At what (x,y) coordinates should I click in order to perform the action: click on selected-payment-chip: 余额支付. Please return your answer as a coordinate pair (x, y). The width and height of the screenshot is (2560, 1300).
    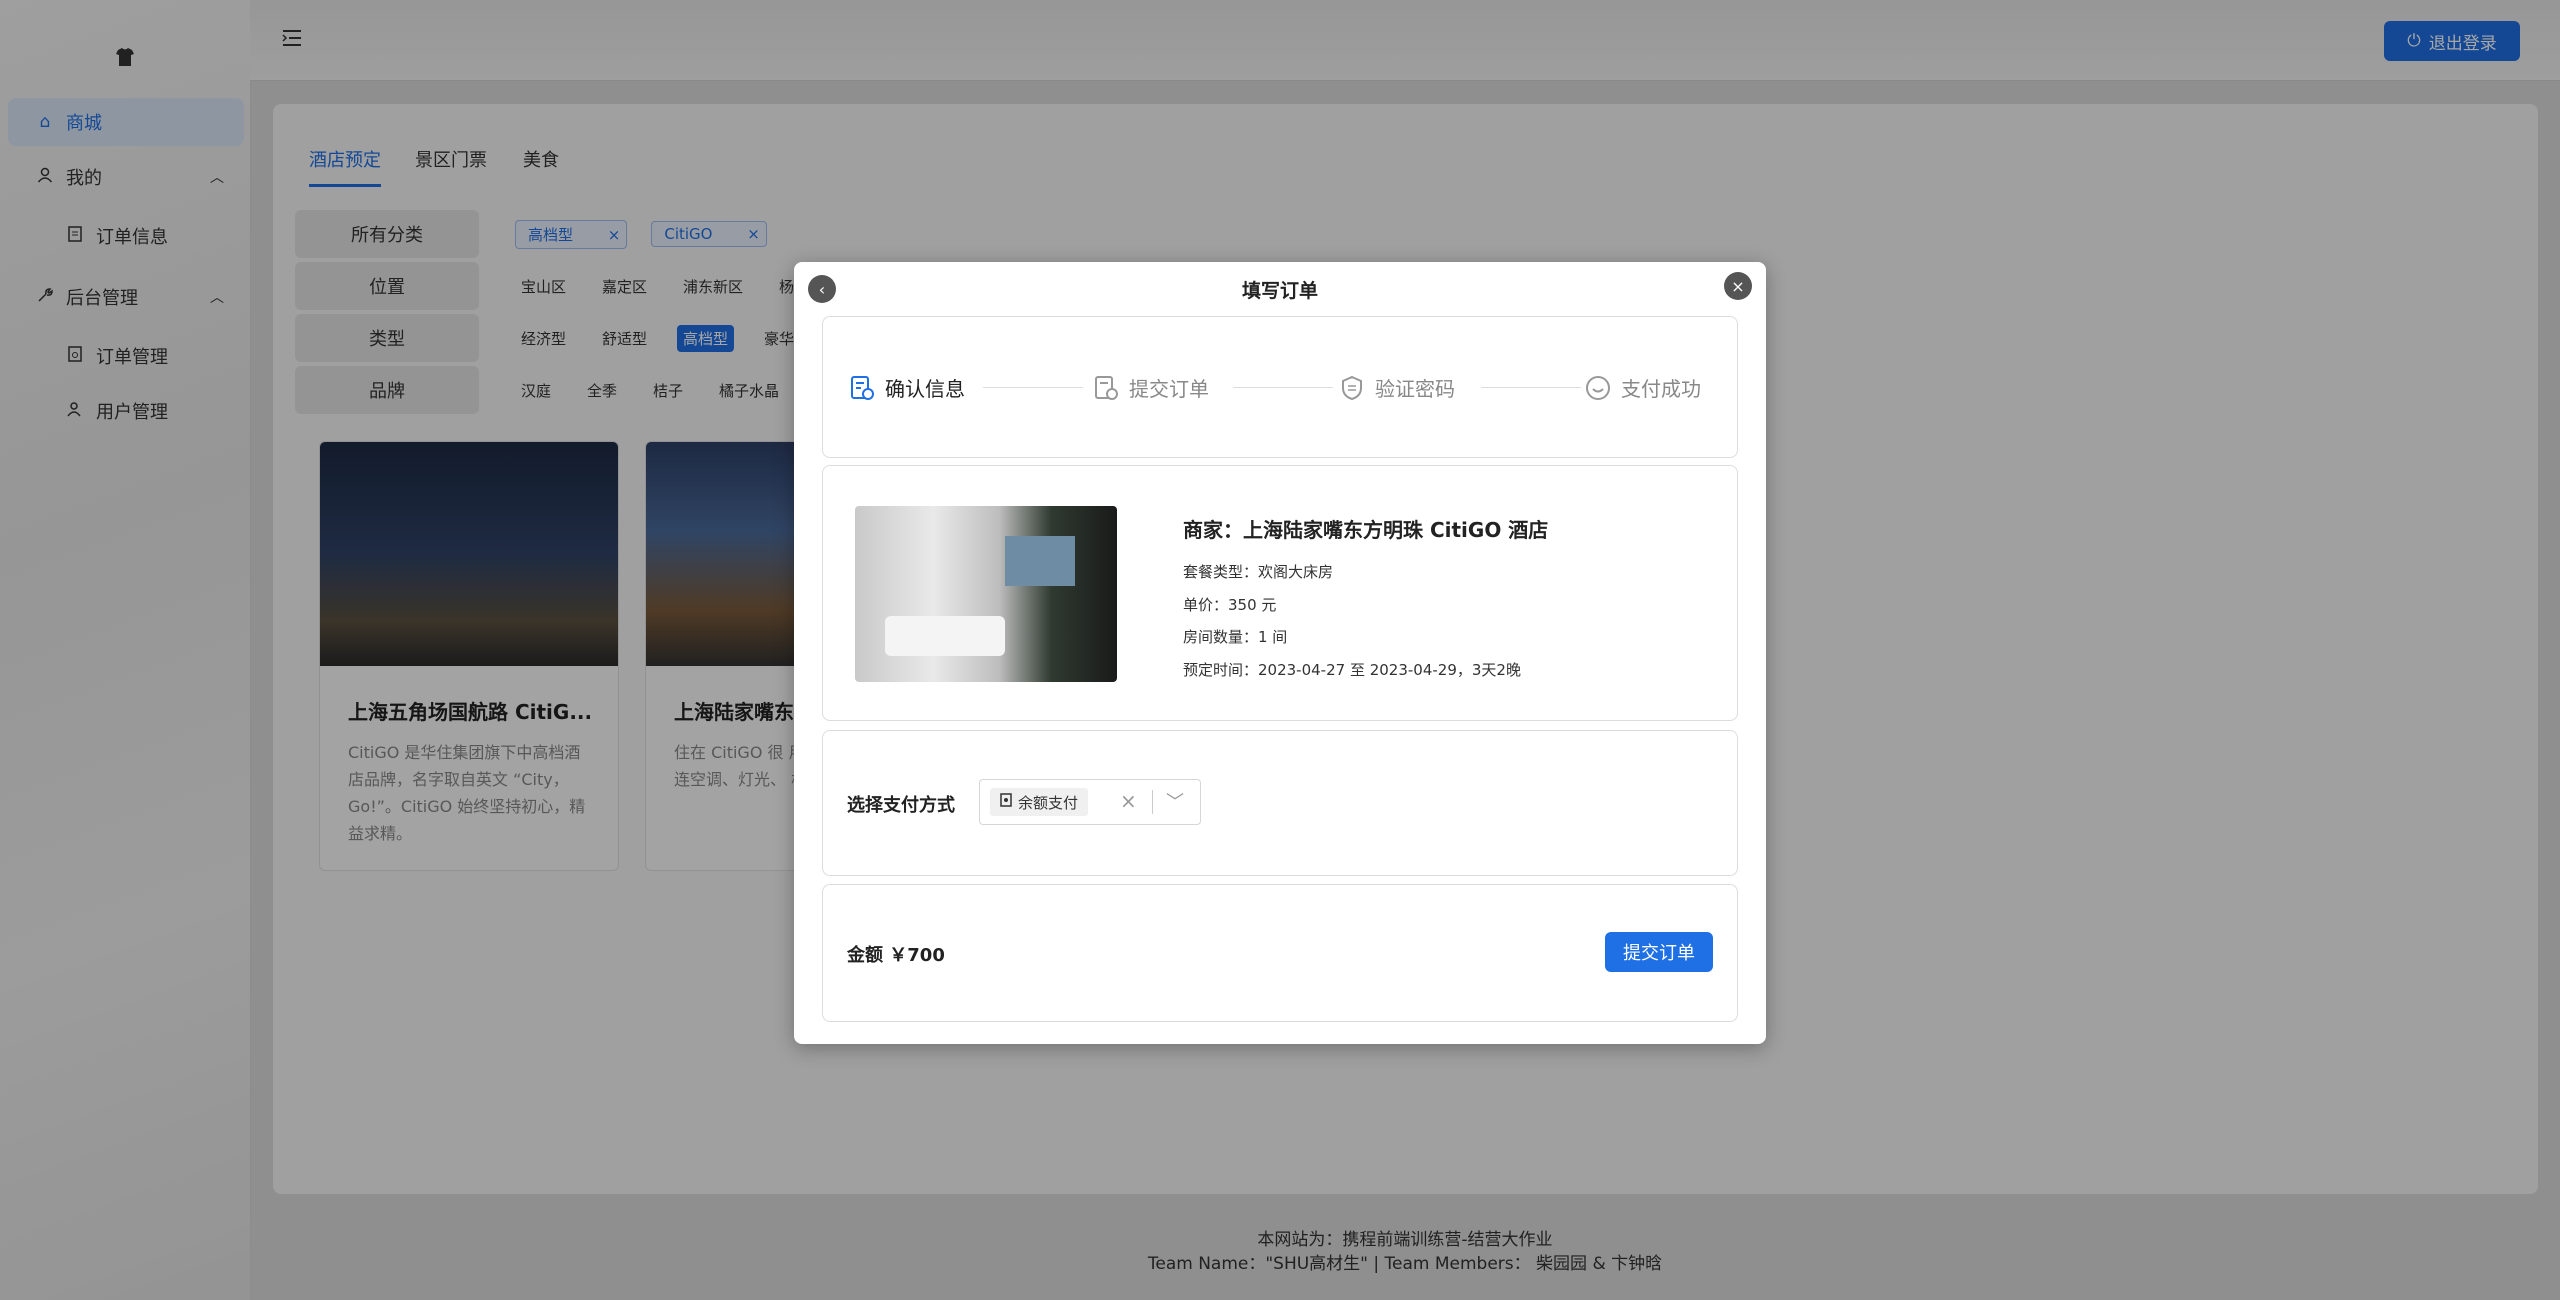
    Looking at the image, I should click on (1039, 802).